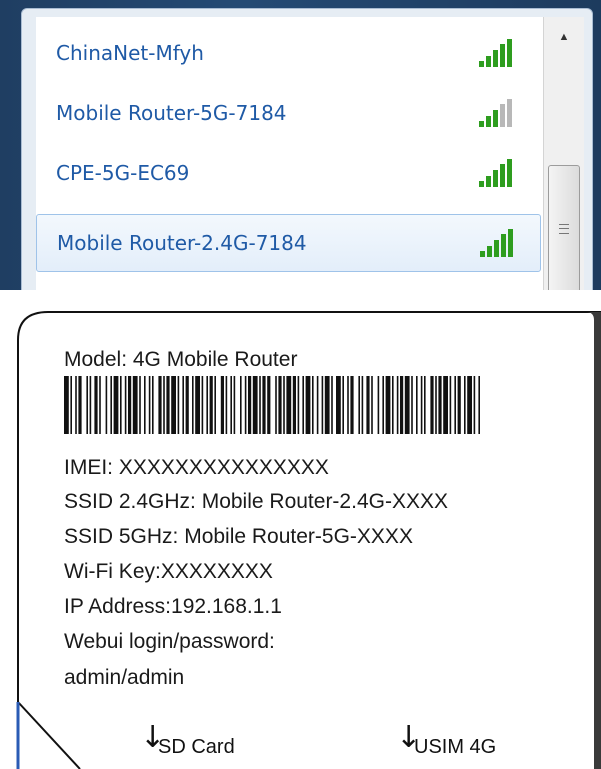 The image size is (601, 769). I want to click on scroll-up-arrow-icon: ▲, so click(564, 37).